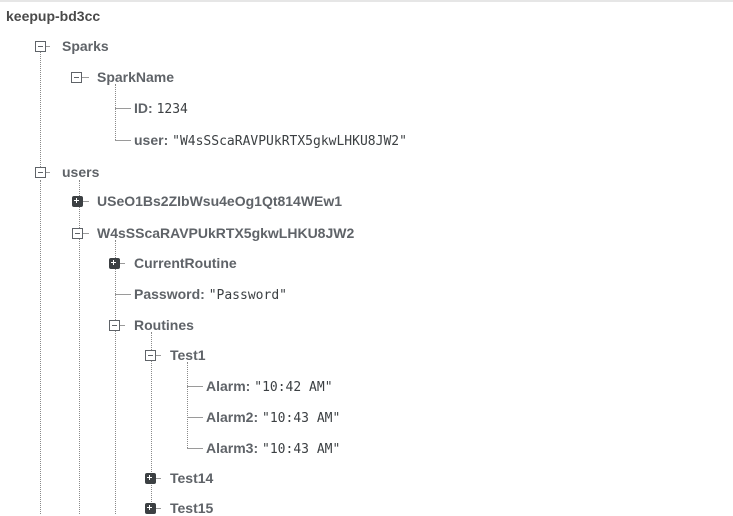  I want to click on sparkname-collapse-icon, so click(76, 77).